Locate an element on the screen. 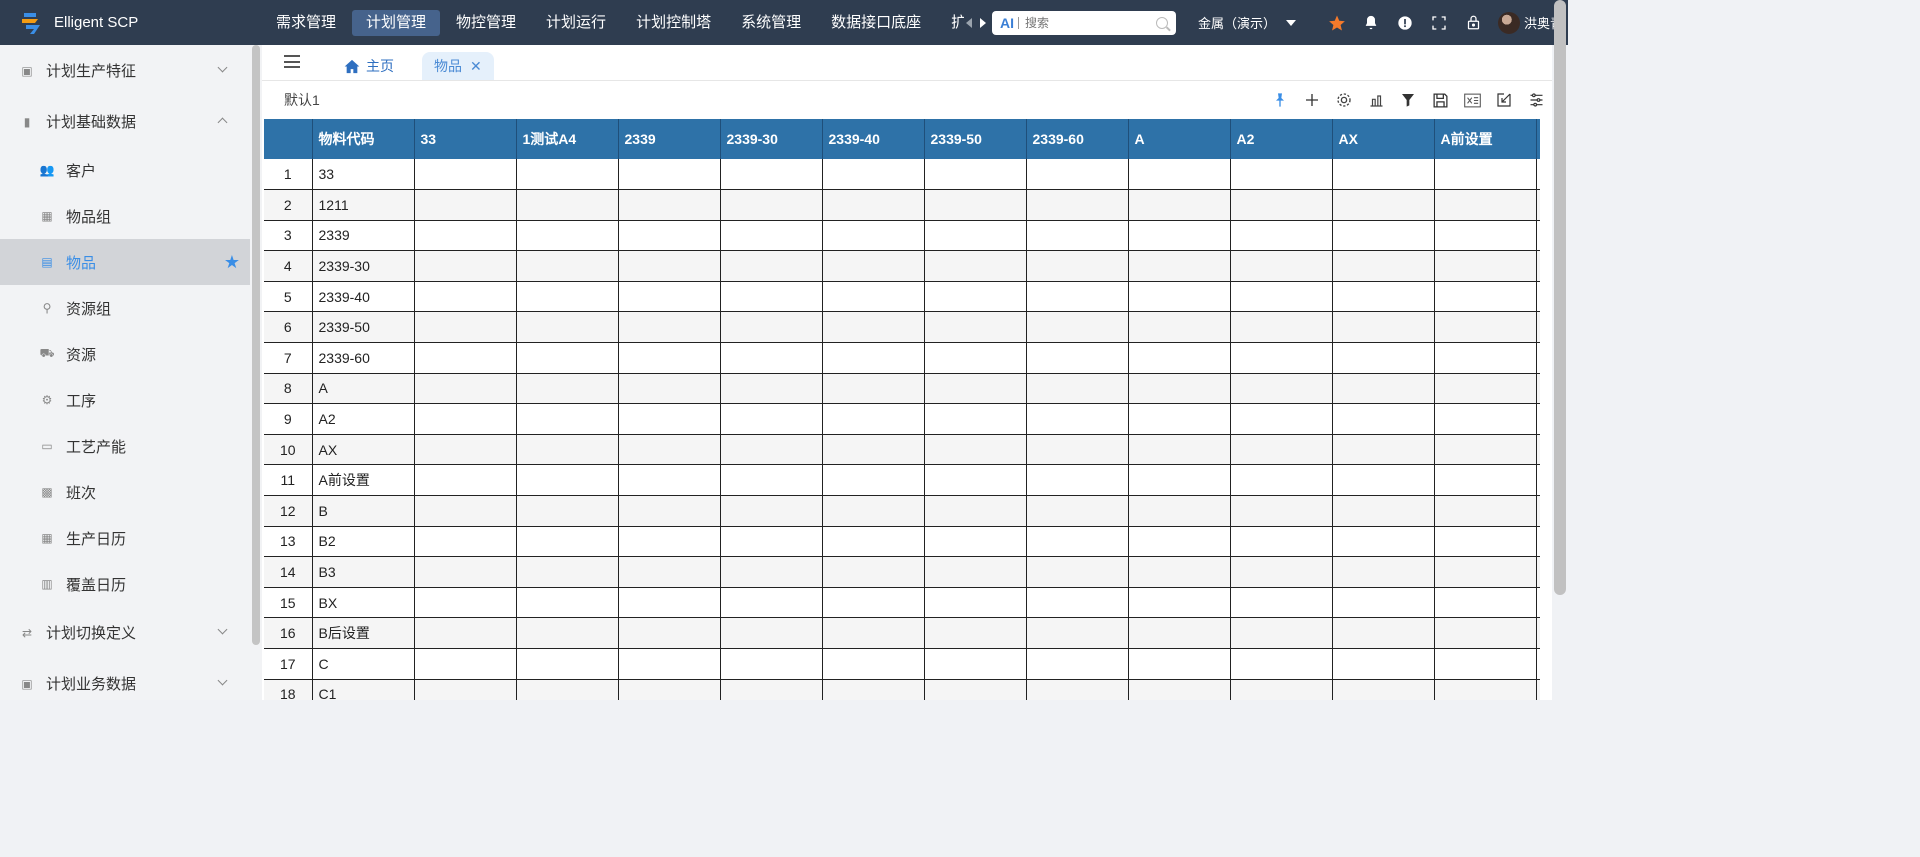 The image size is (1920, 857). org-select: 金属（演示） is located at coordinates (1247, 22).